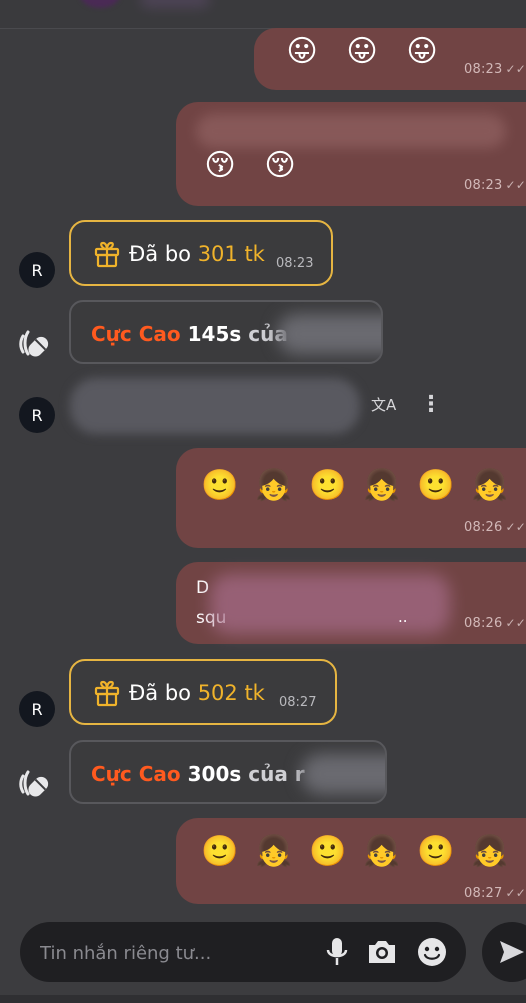 The image size is (526, 1003). What do you see at coordinates (382, 952) in the screenshot?
I see `camera-icon` at bounding box center [382, 952].